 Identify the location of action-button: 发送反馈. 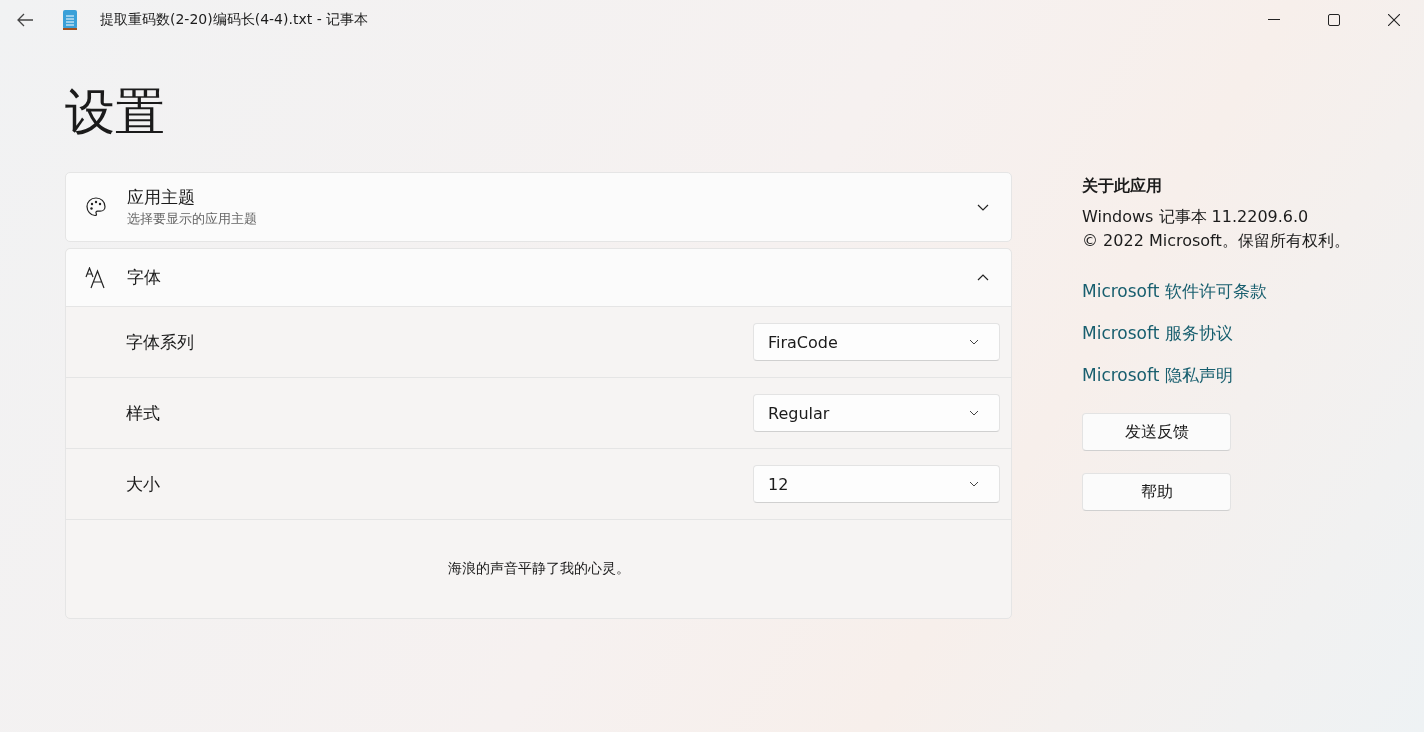
(1156, 432).